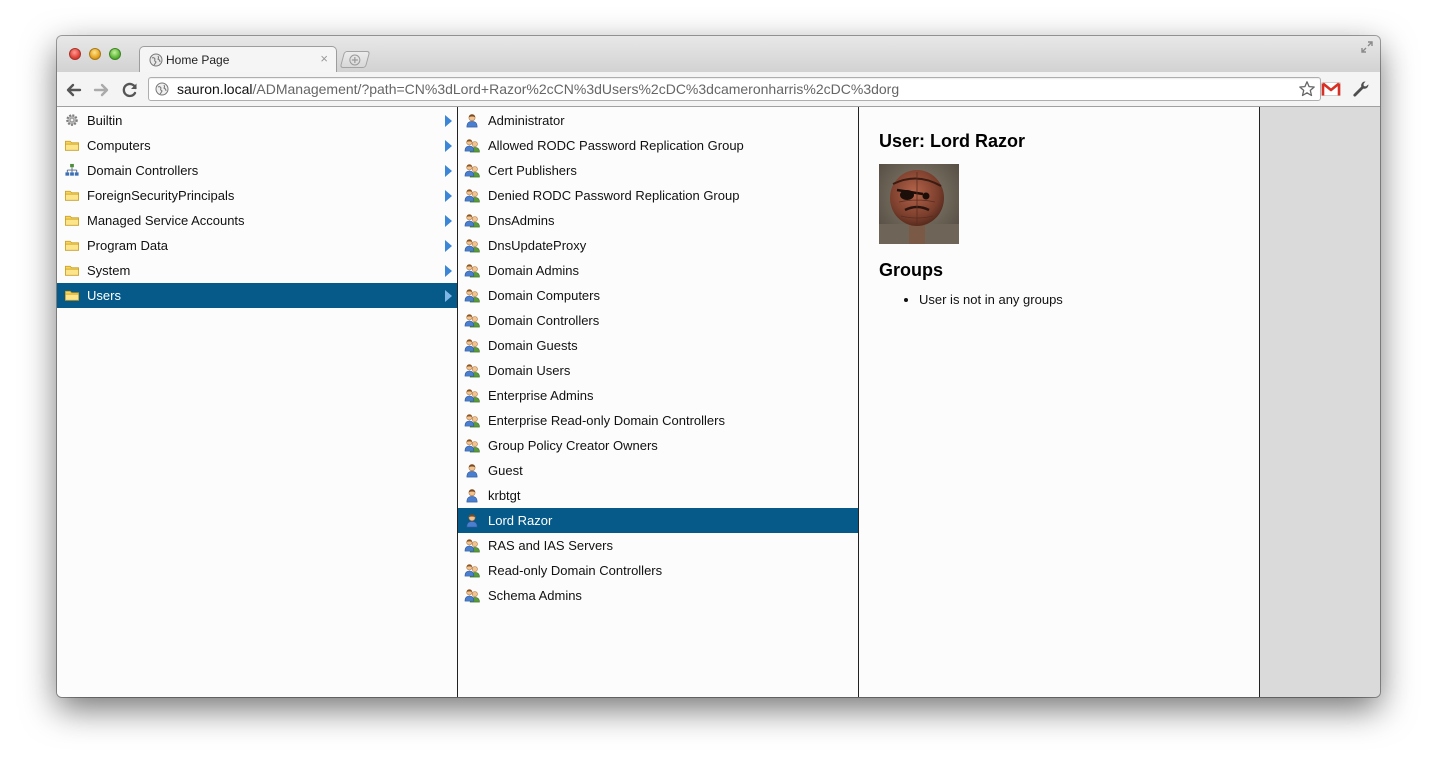 The image size is (1437, 776). What do you see at coordinates (658, 370) in the screenshot?
I see `object-item-domain-users: Domain Users` at bounding box center [658, 370].